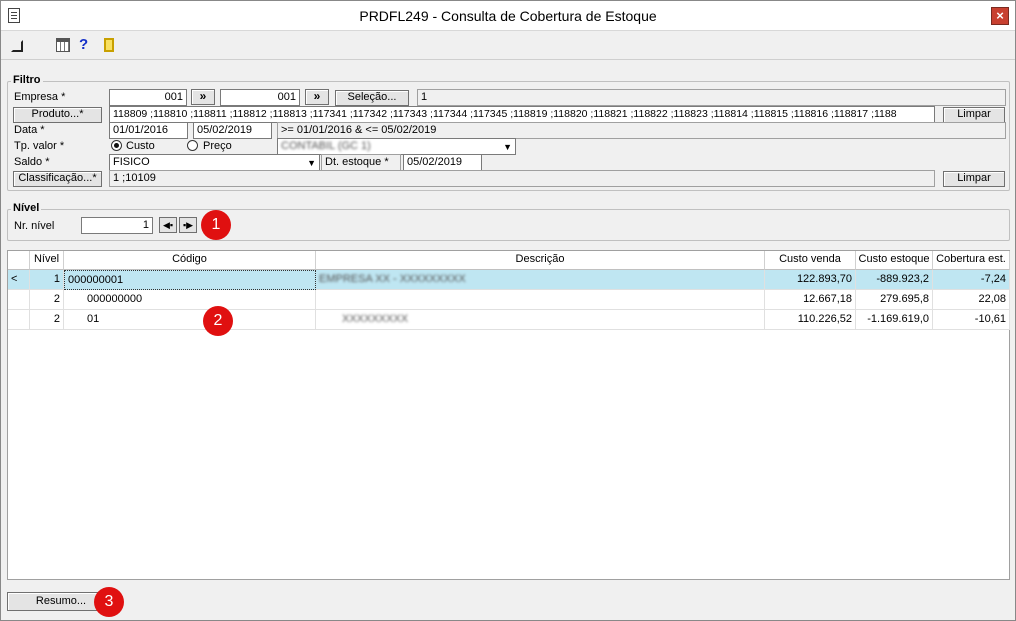  Describe the element at coordinates (508, 225) in the screenshot. I see `nivel-group` at that location.